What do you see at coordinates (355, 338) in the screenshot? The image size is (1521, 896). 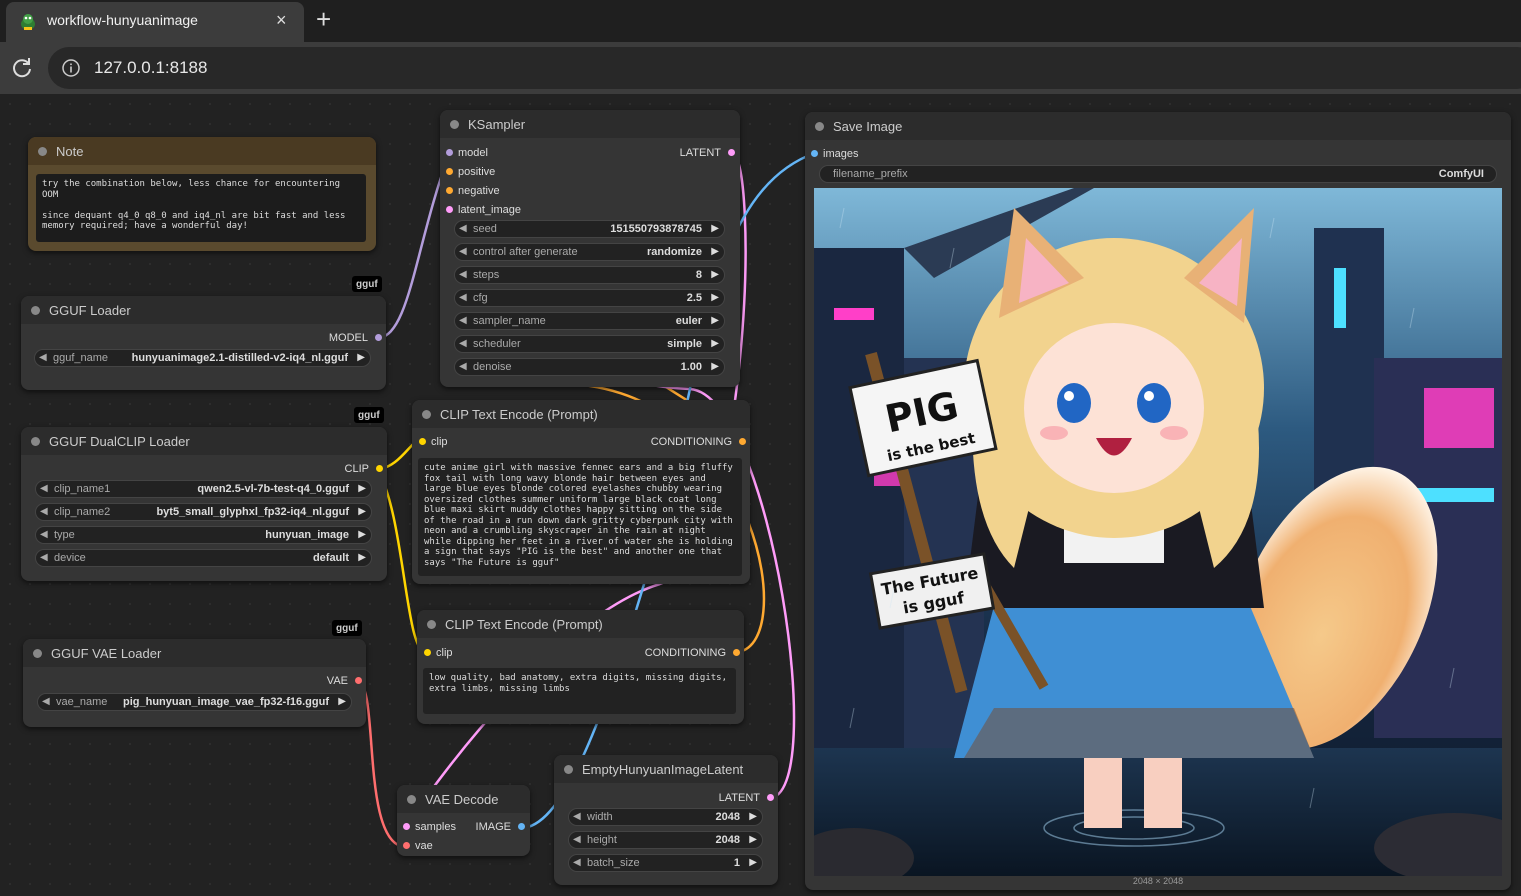 I see `output-model: MODEL` at bounding box center [355, 338].